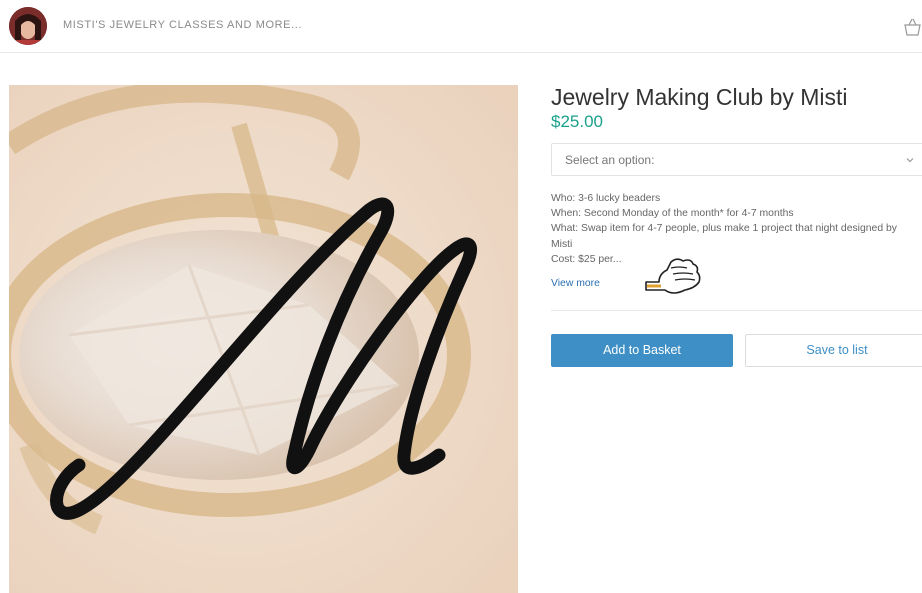 The width and height of the screenshot is (922, 593). What do you see at coordinates (606, 198) in the screenshot?
I see `description-line: Who: 3-6 lucky beaders` at bounding box center [606, 198].